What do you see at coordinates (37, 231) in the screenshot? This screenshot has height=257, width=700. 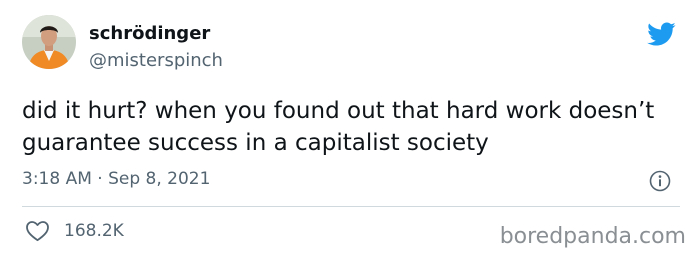 I see `heart-icon` at bounding box center [37, 231].